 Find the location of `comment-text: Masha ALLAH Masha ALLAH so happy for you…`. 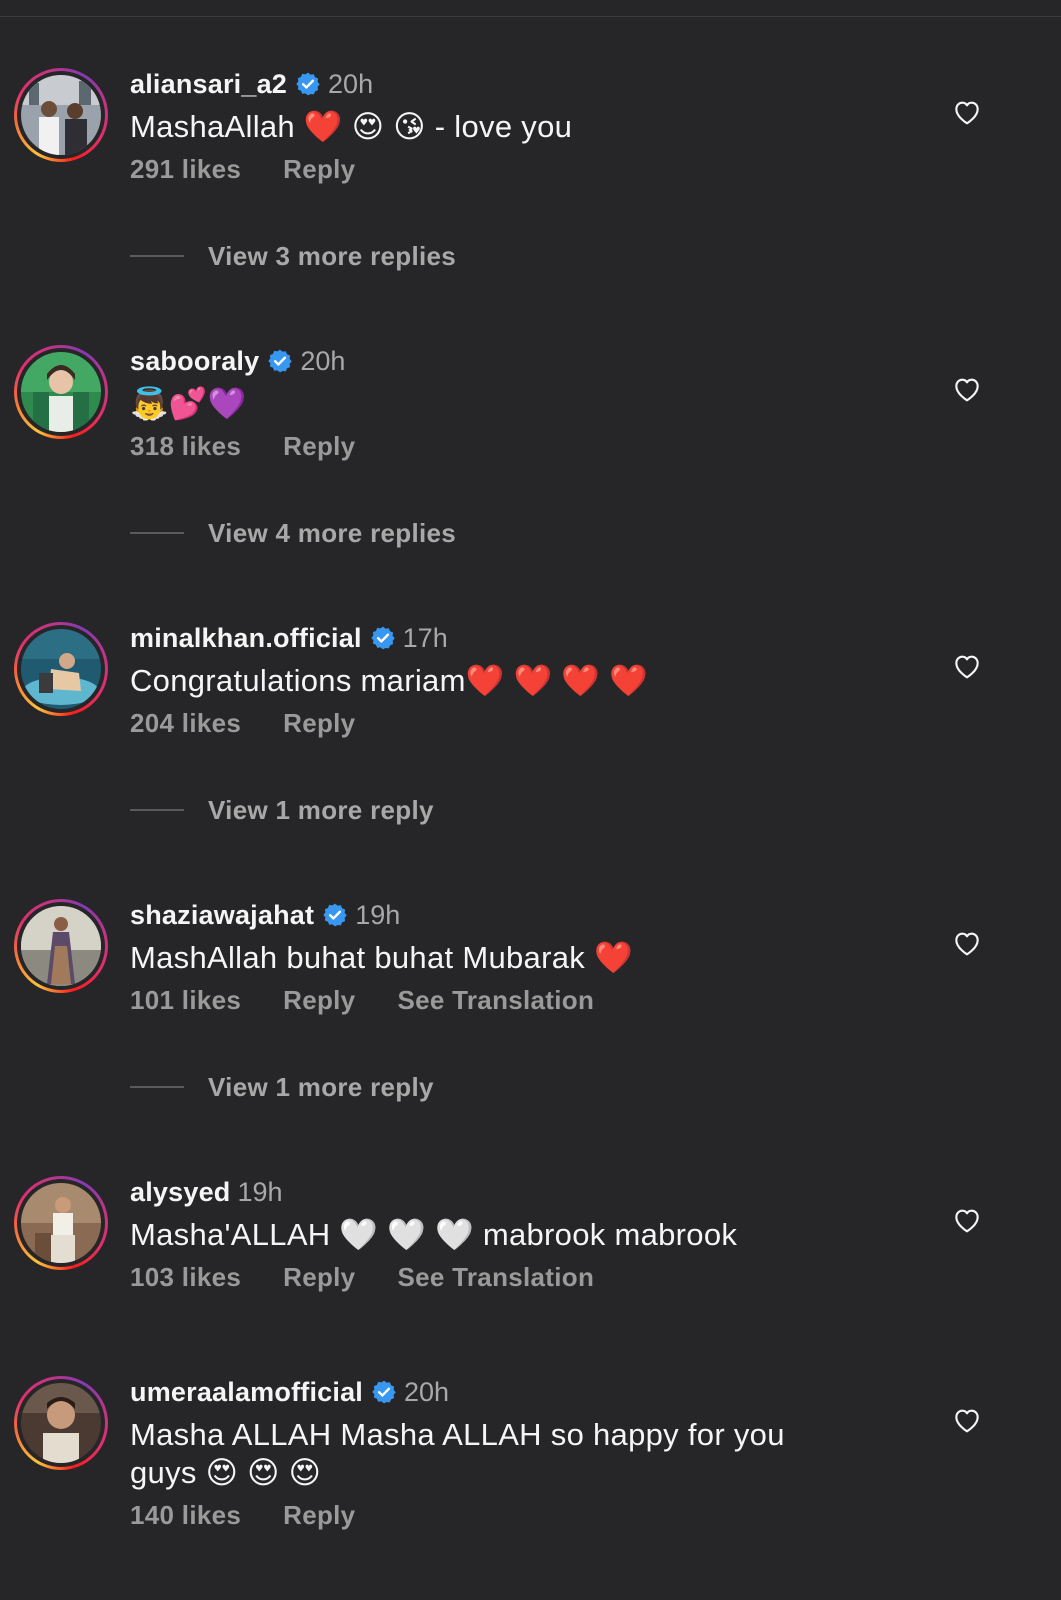

comment-text: Masha ALLAH Masha ALLAH so happy for you… is located at coordinates (457, 1453).